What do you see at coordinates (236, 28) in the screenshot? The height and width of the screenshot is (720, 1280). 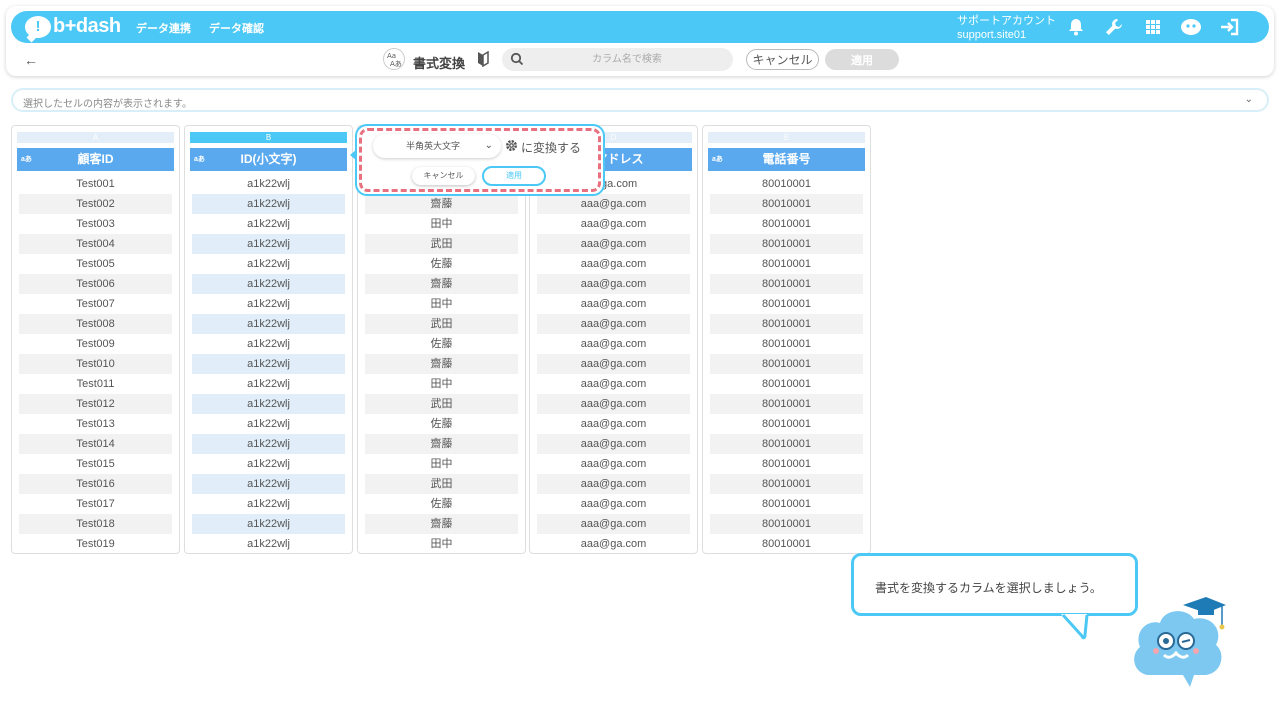 I see `nav-data-check: データ確認` at bounding box center [236, 28].